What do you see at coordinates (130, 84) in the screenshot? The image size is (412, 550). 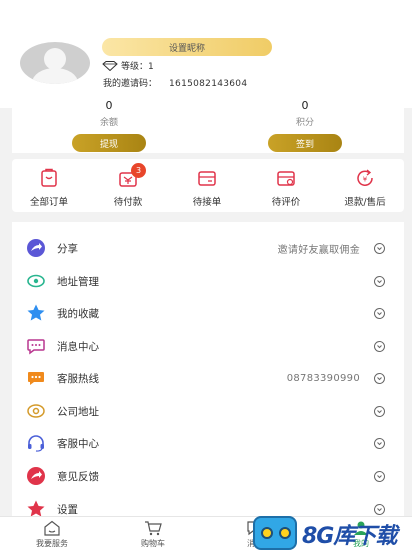 I see `invite-label: 我的邀请码：` at bounding box center [130, 84].